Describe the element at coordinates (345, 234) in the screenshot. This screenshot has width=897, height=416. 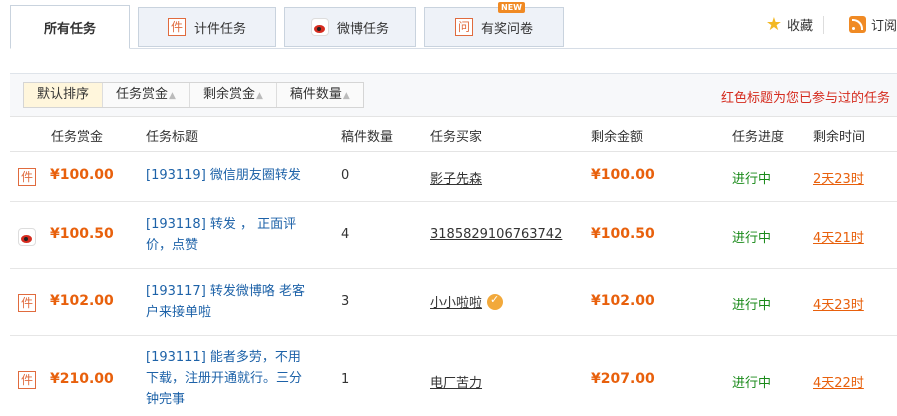
I see `submission-count: 4` at that location.